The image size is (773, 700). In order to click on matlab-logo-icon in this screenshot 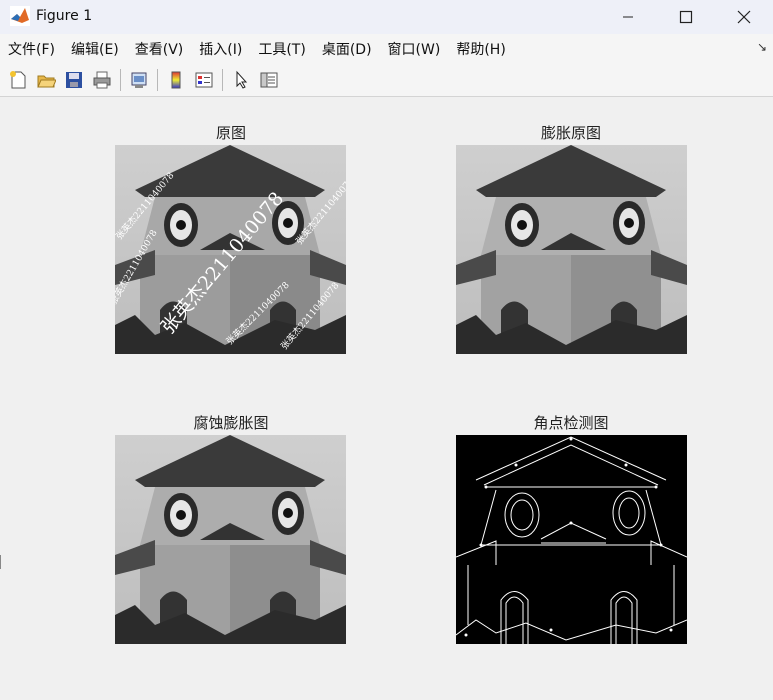, I will do `click(20, 16)`.